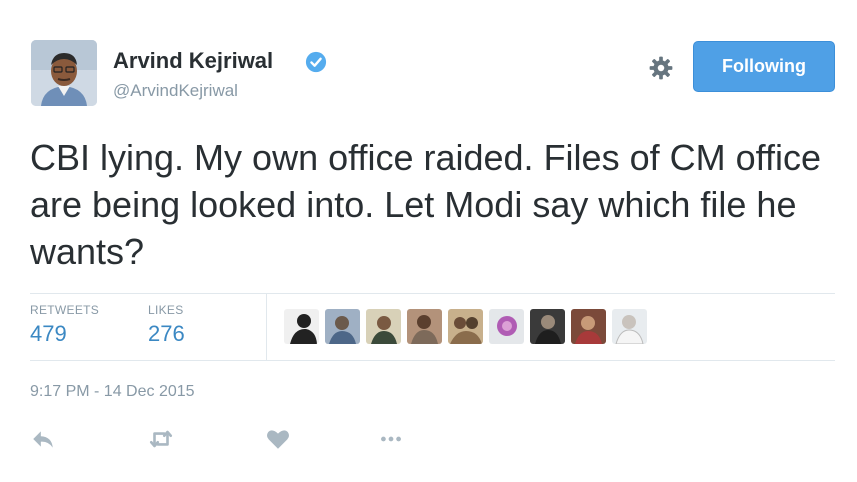  I want to click on retweet-icon, so click(161, 439).